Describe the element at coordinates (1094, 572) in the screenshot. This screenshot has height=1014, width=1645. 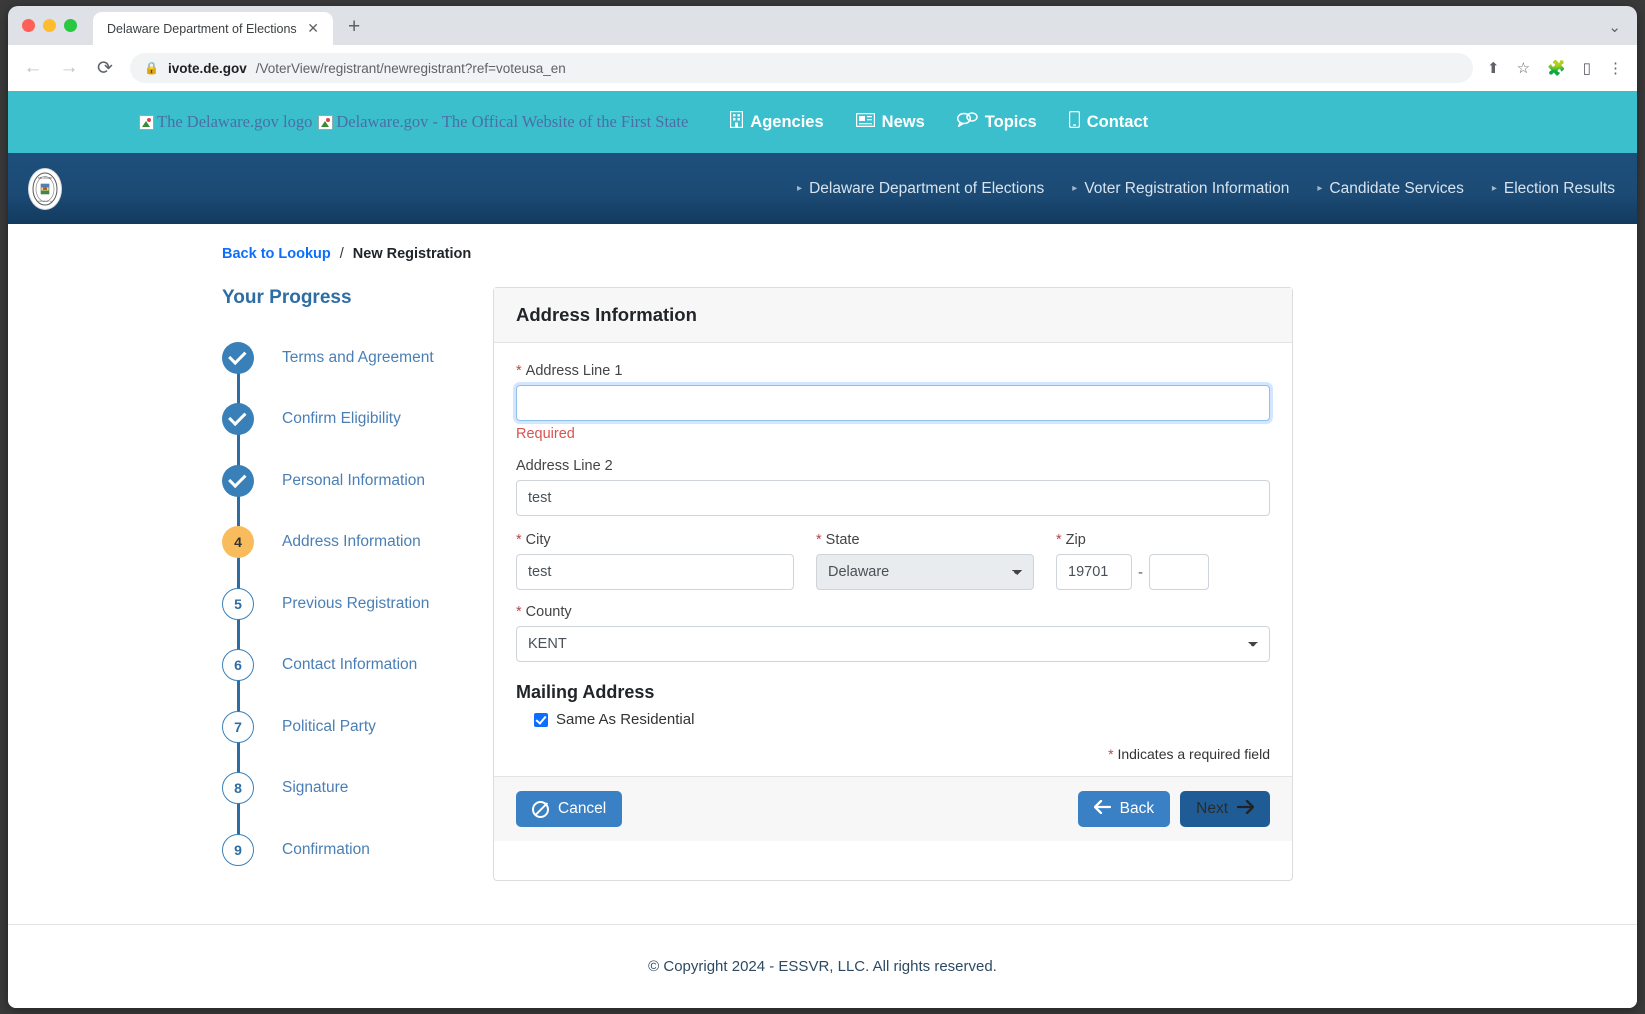
I see `zip-code-input` at that location.